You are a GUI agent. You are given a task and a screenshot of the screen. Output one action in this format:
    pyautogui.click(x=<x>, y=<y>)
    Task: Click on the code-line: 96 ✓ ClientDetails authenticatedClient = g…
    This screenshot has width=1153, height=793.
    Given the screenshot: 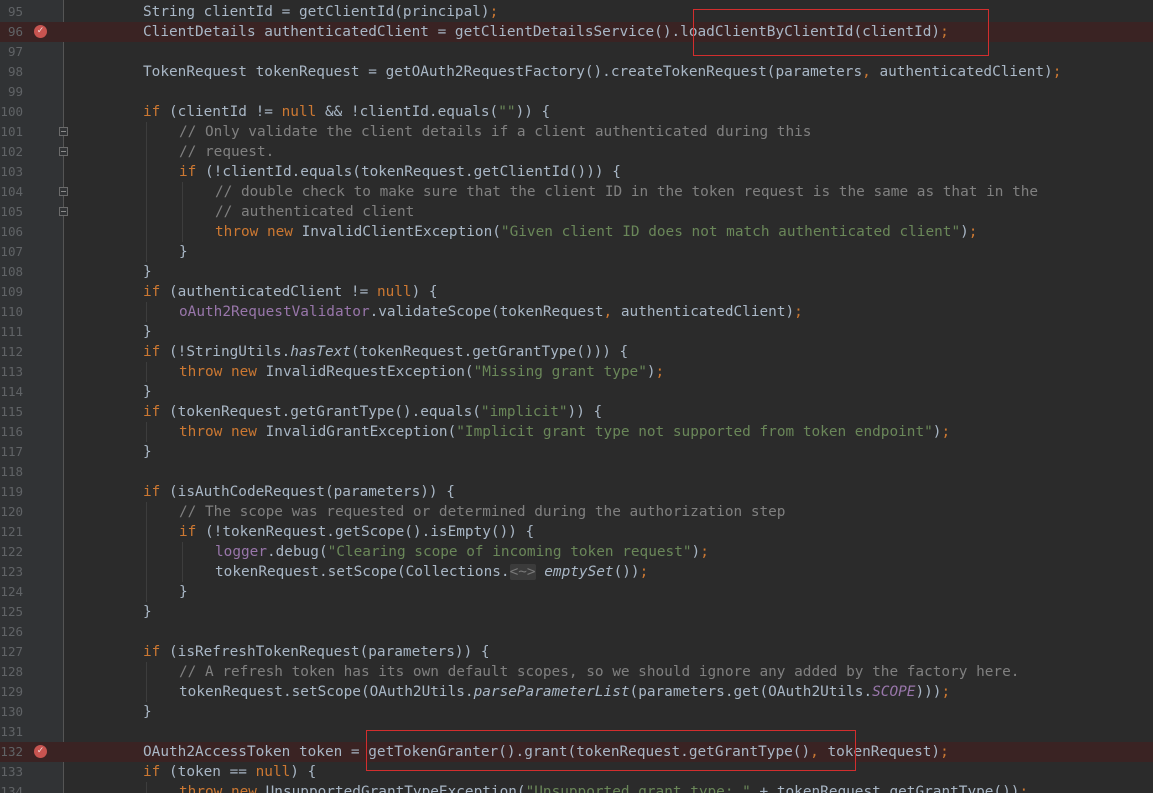 What is the action you would take?
    pyautogui.click(x=576, y=32)
    